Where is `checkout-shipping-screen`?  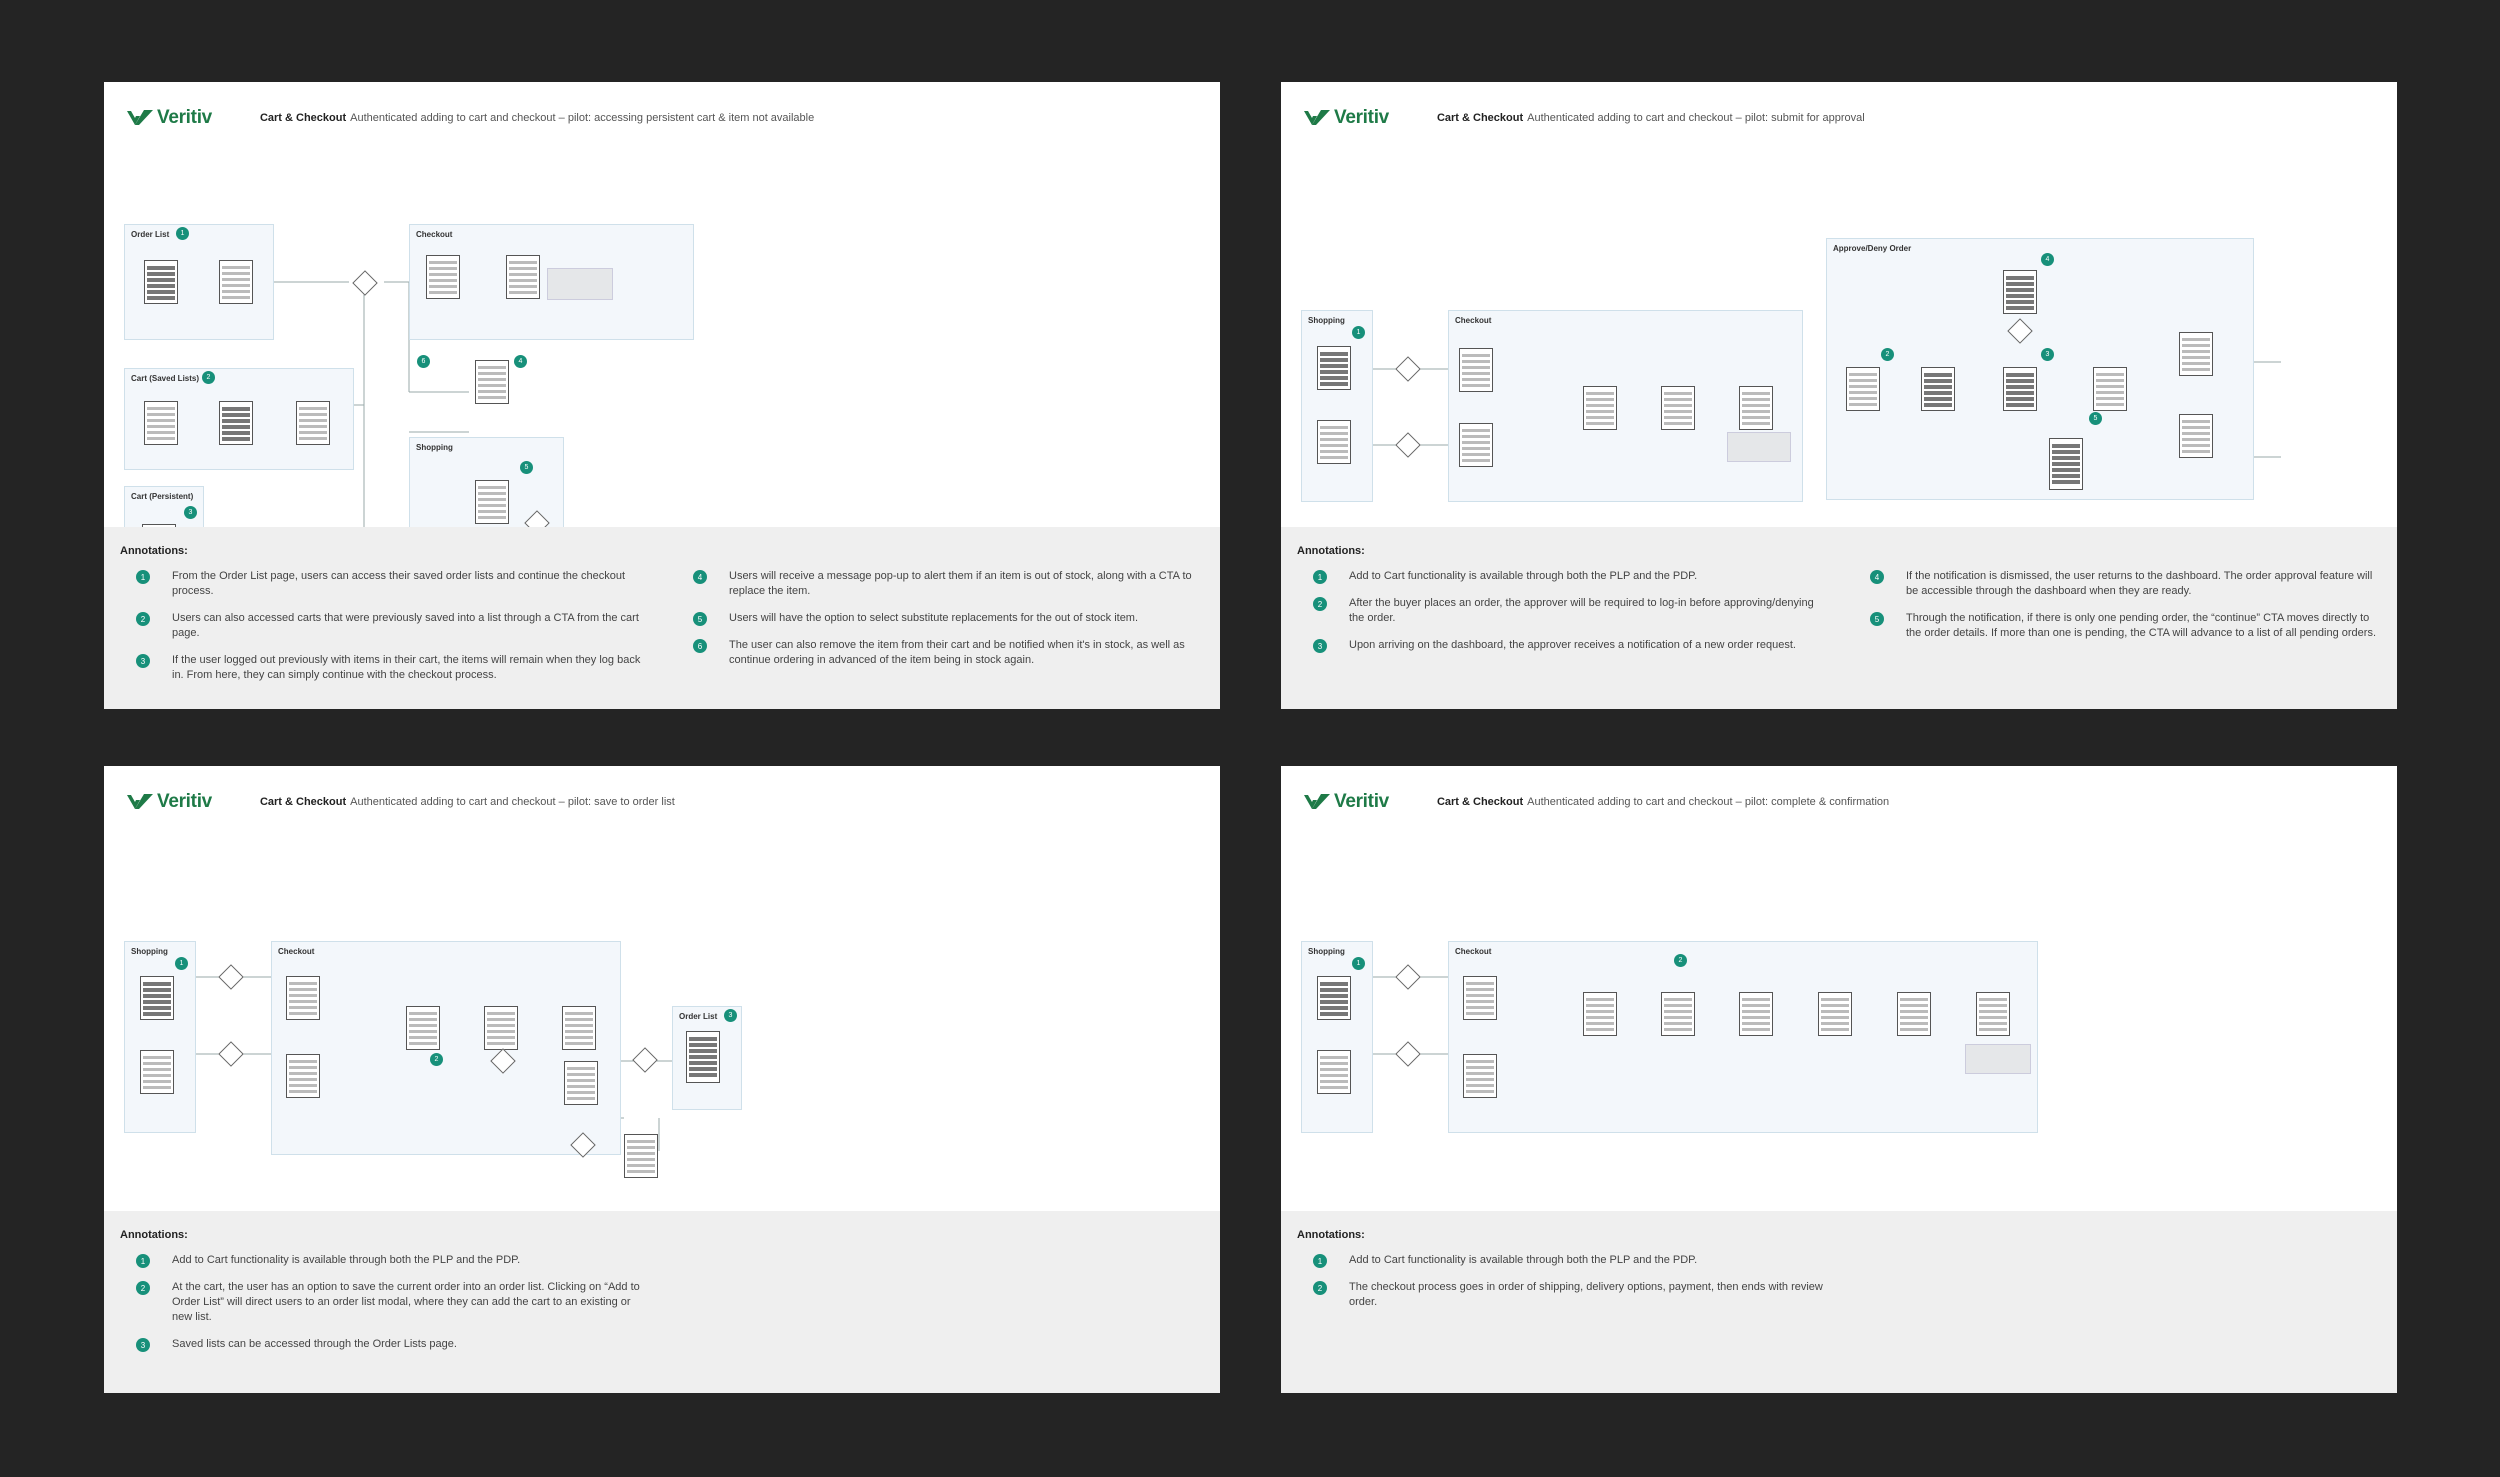
checkout-shipping-screen is located at coordinates (1678, 1014).